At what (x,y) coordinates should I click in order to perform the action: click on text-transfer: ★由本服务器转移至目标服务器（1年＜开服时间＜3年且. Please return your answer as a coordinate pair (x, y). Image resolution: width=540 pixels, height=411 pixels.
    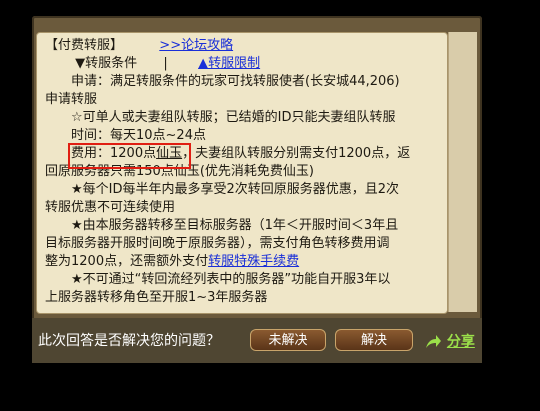
    Looking at the image, I should click on (235, 225).